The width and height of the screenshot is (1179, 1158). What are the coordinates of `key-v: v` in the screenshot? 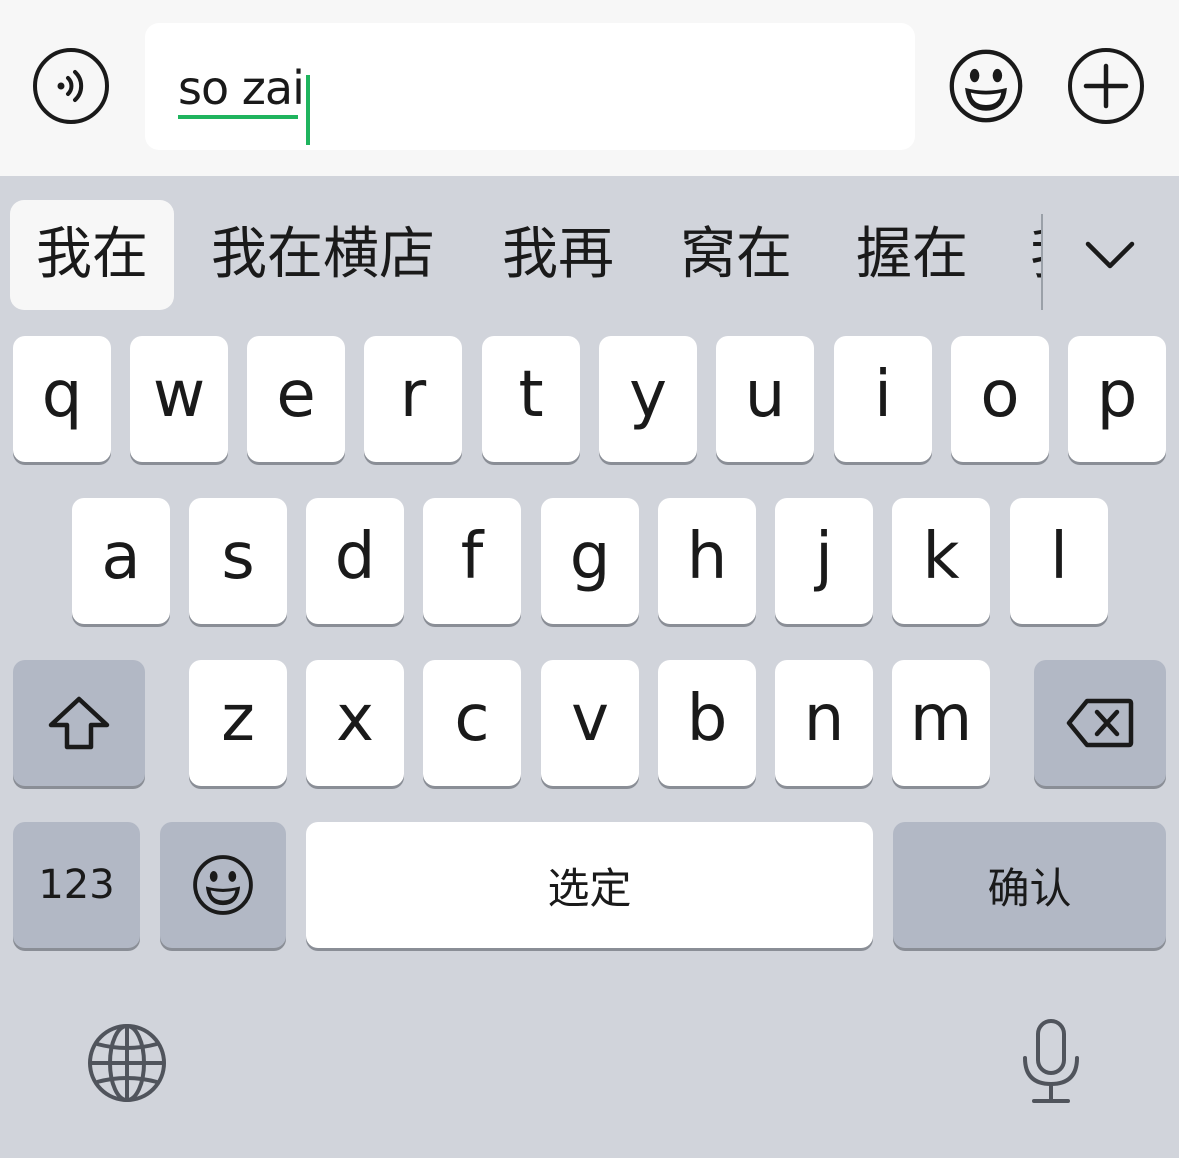 It's located at (590, 723).